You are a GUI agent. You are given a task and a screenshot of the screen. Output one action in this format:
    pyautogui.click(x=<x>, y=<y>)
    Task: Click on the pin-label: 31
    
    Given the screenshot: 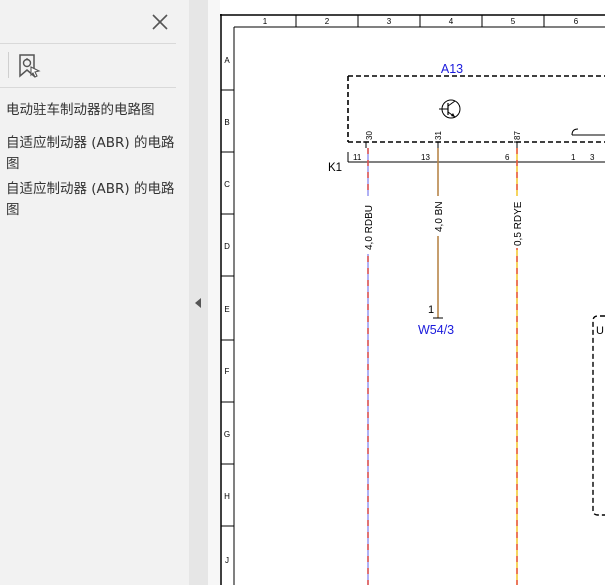 What is the action you would take?
    pyautogui.click(x=438, y=135)
    